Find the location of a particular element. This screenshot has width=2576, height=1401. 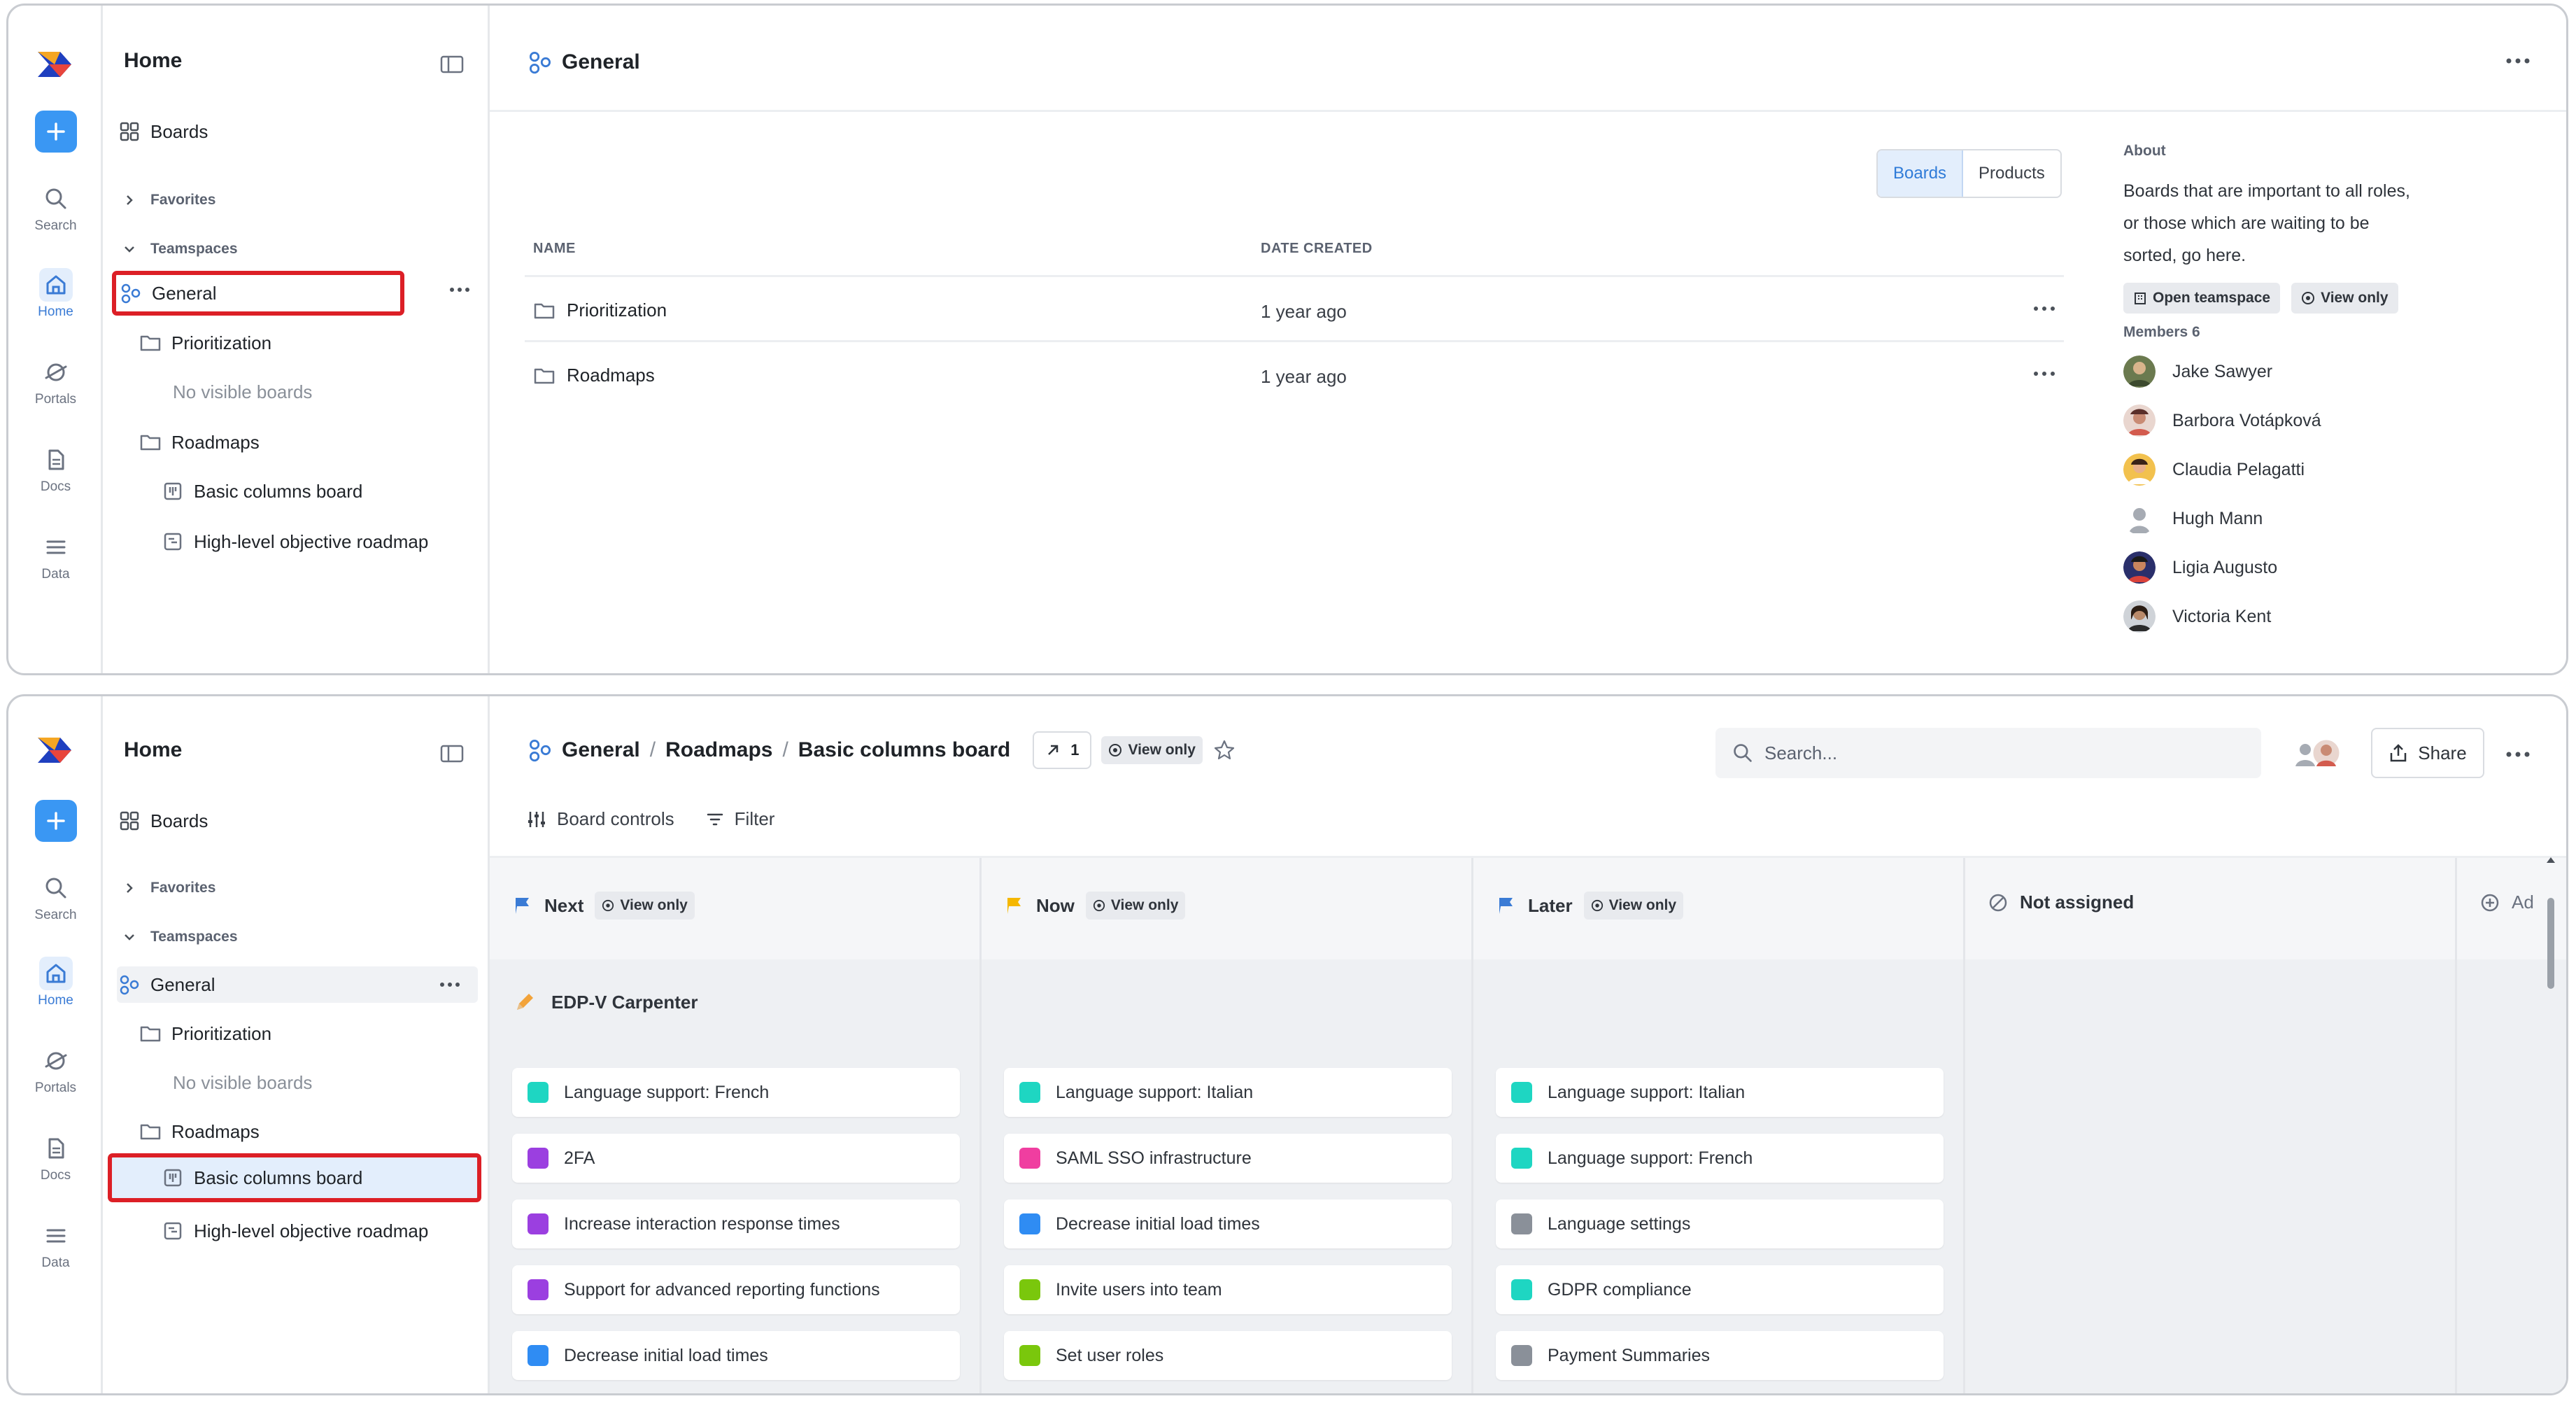

arrow-up-right-icon is located at coordinates (1053, 750).